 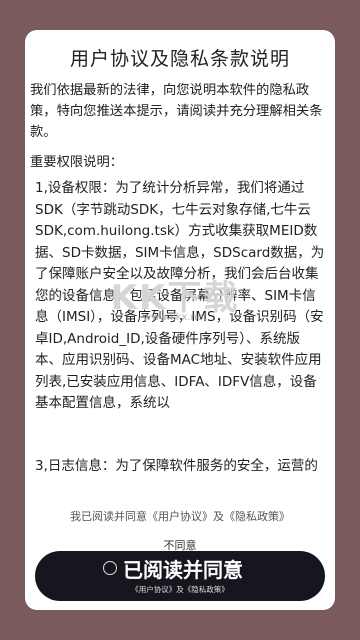 I want to click on accept-button-label: 已阅读并同意, so click(x=183, y=570).